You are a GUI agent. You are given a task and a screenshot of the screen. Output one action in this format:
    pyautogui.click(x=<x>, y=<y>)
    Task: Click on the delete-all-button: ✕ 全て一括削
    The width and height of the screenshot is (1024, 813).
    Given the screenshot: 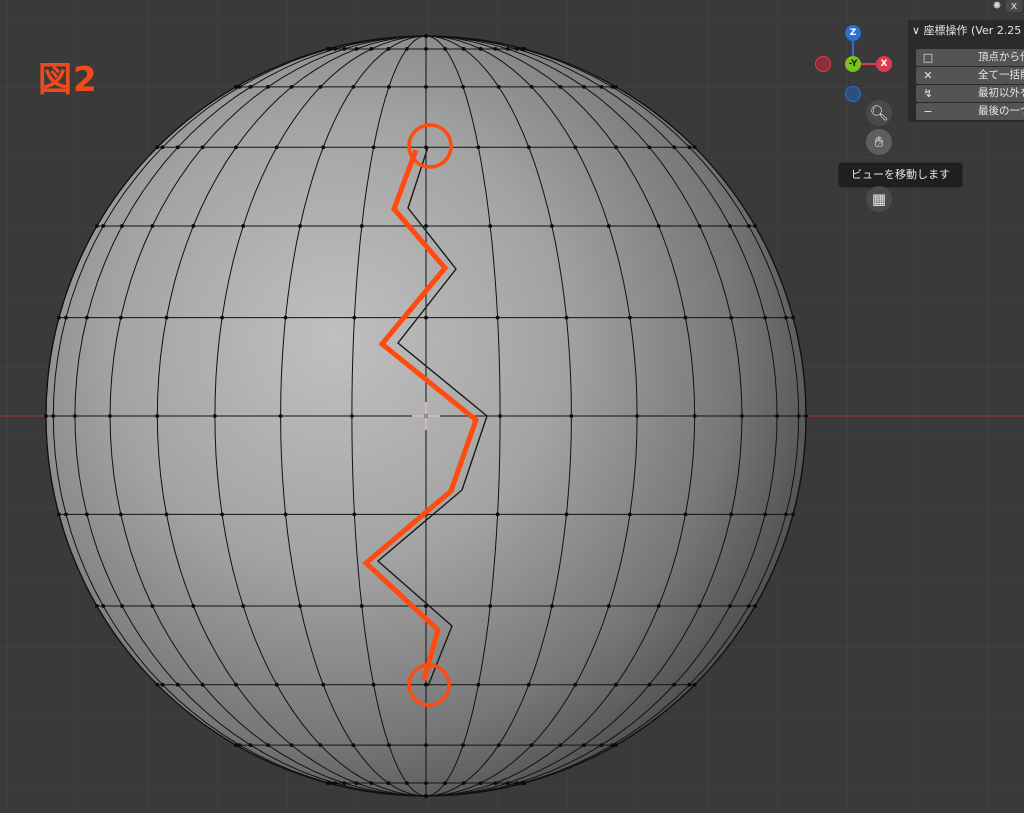 What is the action you would take?
    pyautogui.click(x=970, y=75)
    